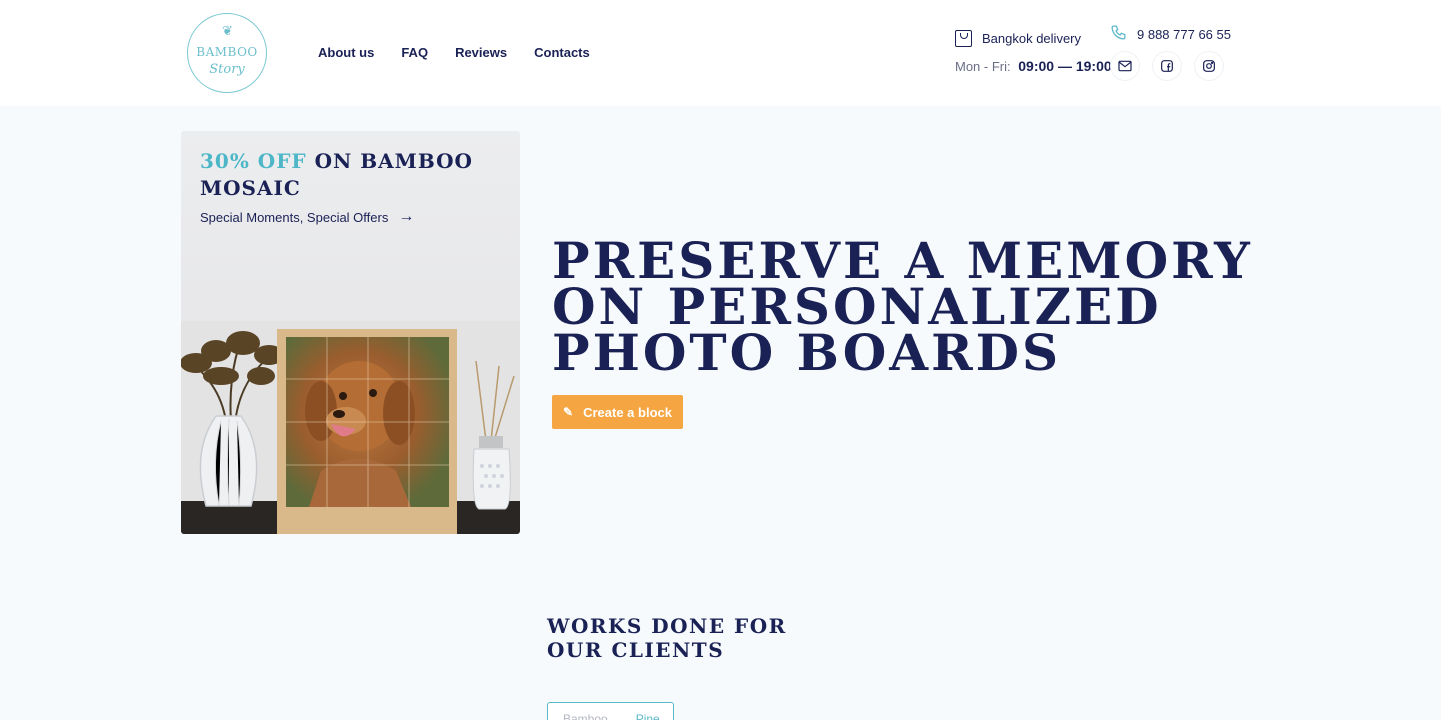 The height and width of the screenshot is (720, 1441). I want to click on promo-title: 30% OFF ON BAMBOO MOSAIC, so click(350, 175).